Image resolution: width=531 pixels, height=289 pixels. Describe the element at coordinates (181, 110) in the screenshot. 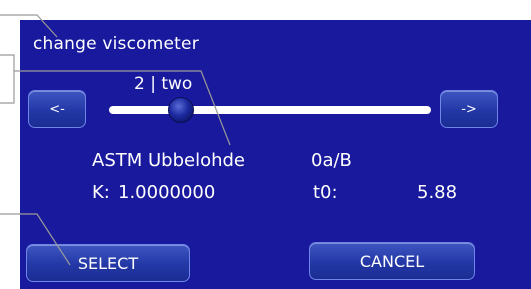

I see `viscometer-slider-knob` at that location.